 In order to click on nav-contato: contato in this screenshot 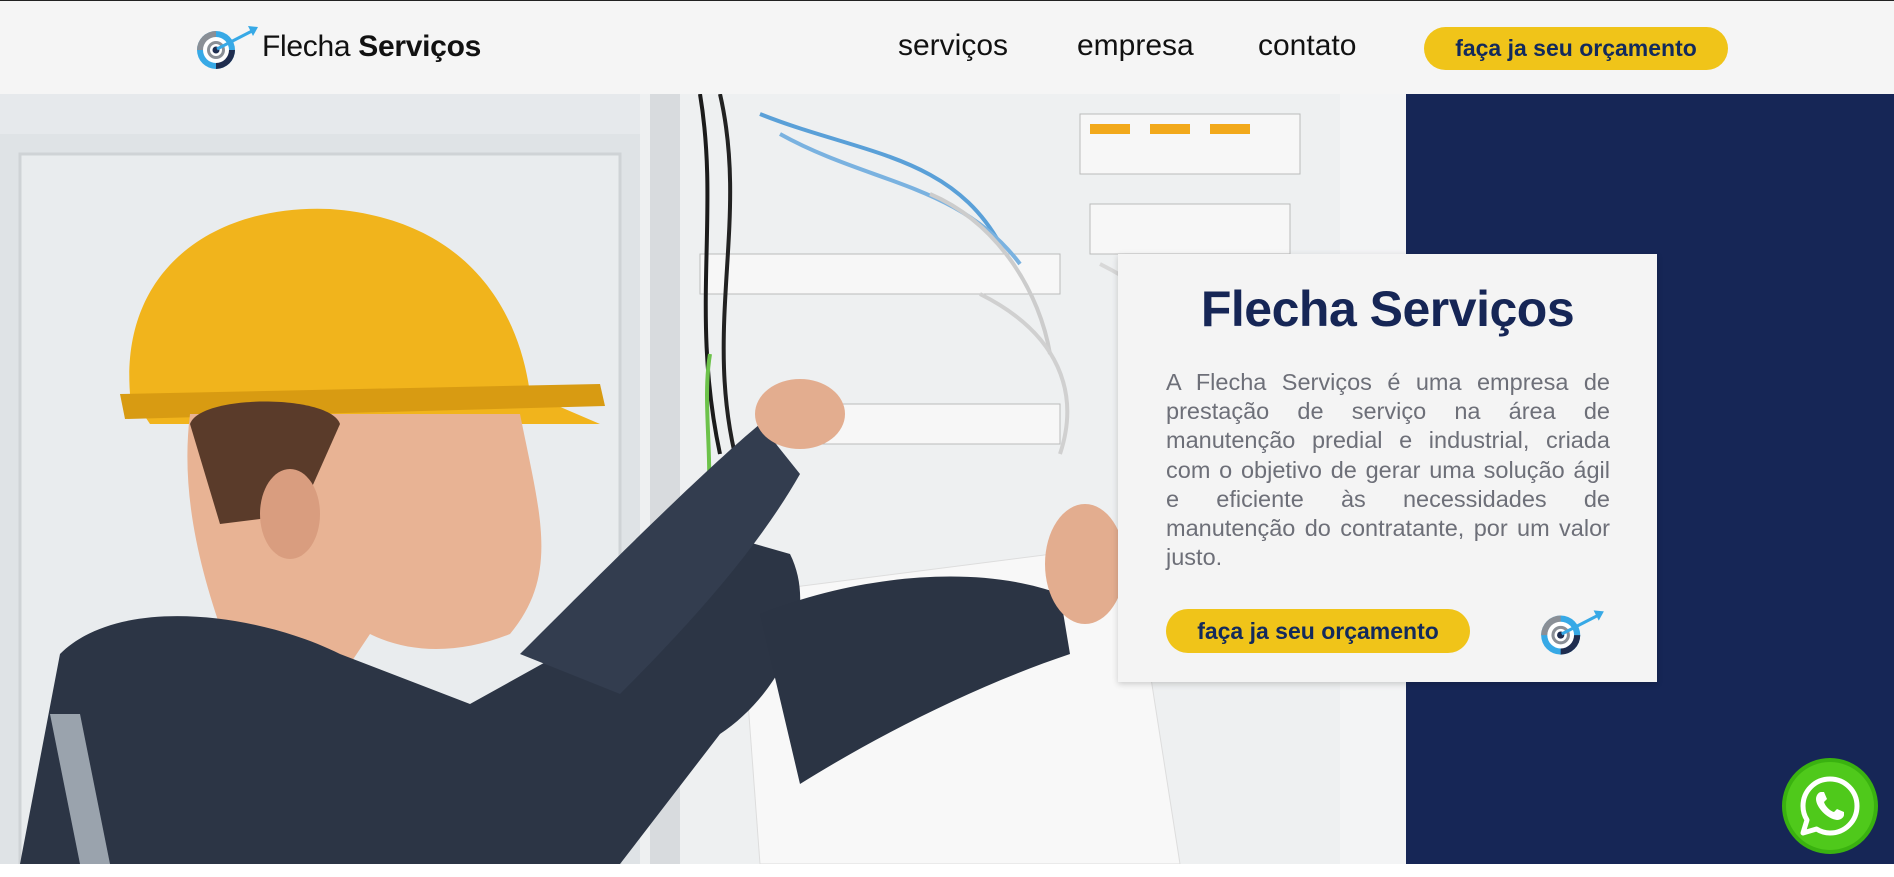, I will do `click(1307, 46)`.